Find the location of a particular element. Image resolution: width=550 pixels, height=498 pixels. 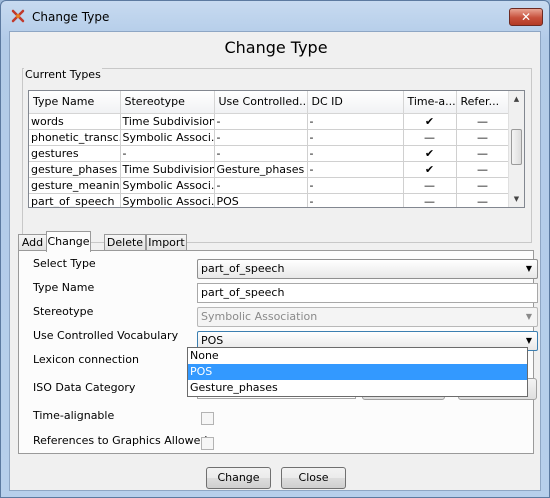

table-cell: gesture_meaning is located at coordinates (75, 185).